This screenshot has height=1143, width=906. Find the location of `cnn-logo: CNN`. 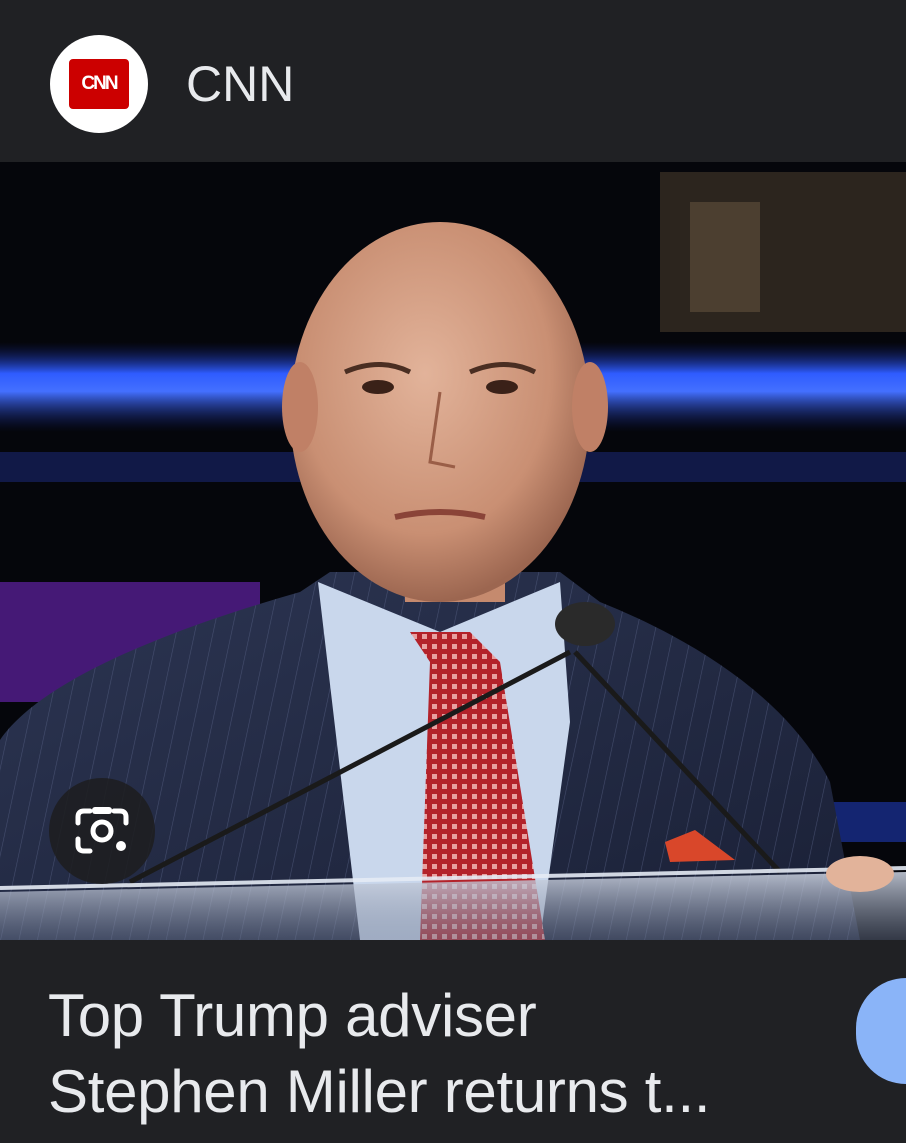

cnn-logo: CNN is located at coordinates (99, 84).